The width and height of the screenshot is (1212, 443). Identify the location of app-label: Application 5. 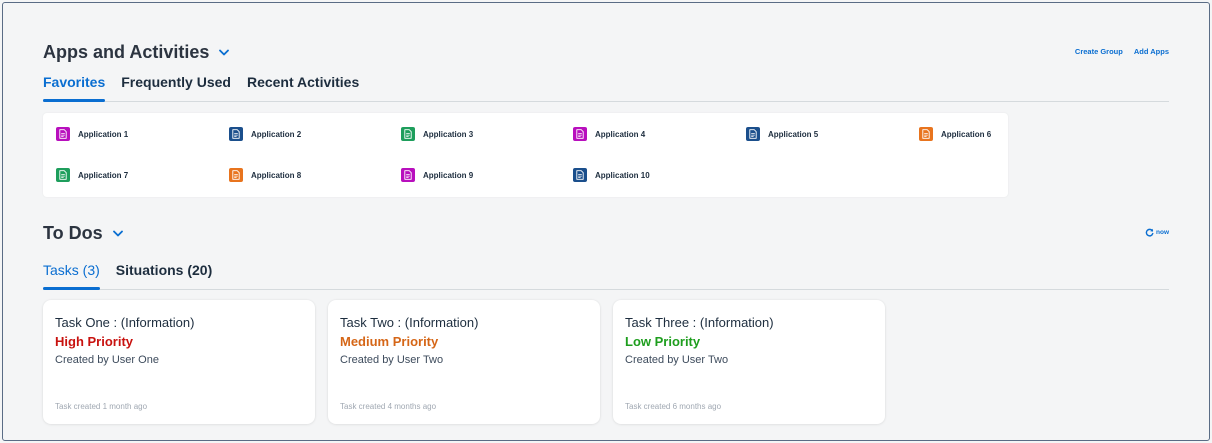
(793, 134).